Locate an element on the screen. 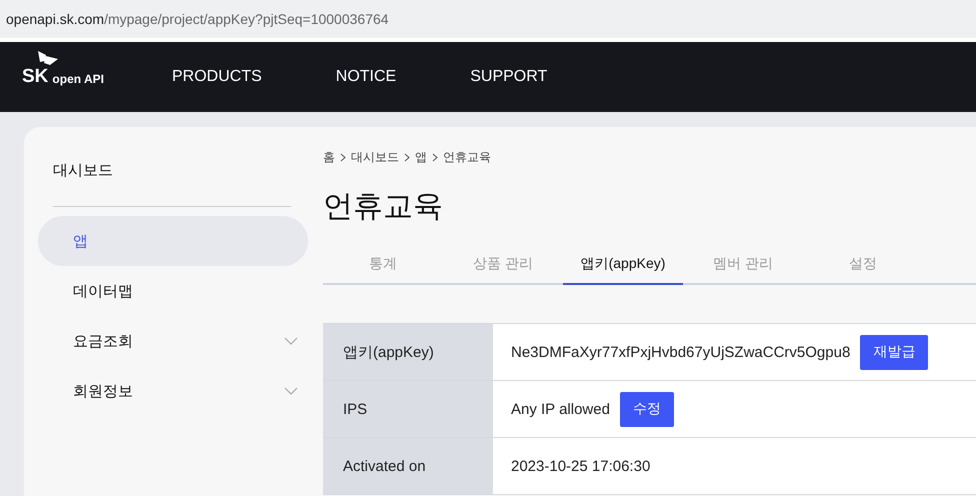 The image size is (976, 496). breadcrumb-link: 언휴교육 is located at coordinates (467, 157).